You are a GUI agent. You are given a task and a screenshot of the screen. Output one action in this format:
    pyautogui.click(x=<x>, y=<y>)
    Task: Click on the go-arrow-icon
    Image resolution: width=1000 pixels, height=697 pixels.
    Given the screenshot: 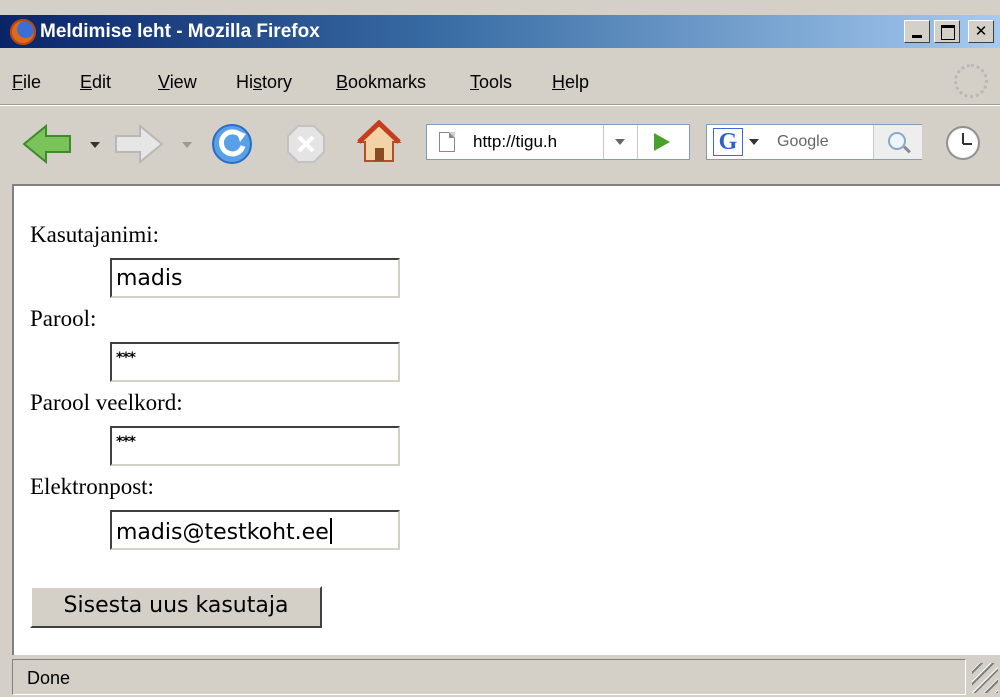 What is the action you would take?
    pyautogui.click(x=662, y=142)
    